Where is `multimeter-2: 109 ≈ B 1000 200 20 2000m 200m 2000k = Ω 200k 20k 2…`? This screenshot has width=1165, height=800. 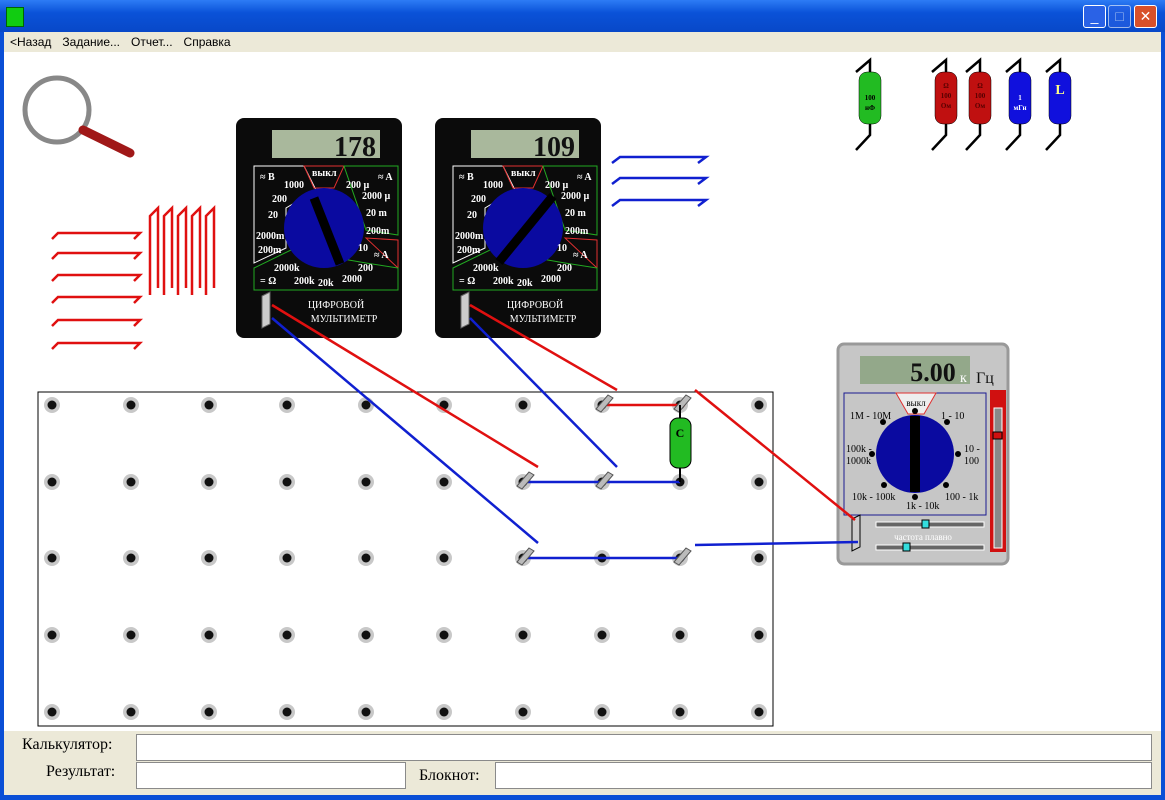
multimeter-2: 109 ≈ B 1000 200 20 2000m 200m 2000k = Ω 200k 20k 2… is located at coordinates (518, 228).